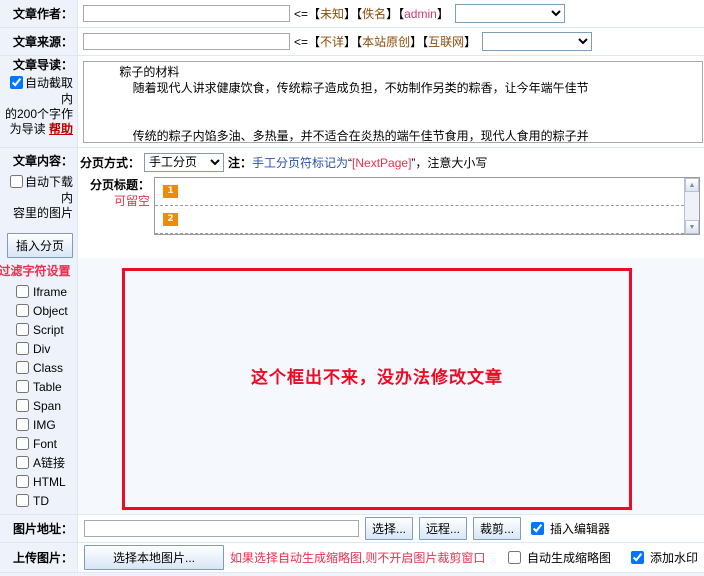 This screenshot has height=576, width=704. What do you see at coordinates (22, 310) in the screenshot?
I see `filter-checkbox-object` at bounding box center [22, 310].